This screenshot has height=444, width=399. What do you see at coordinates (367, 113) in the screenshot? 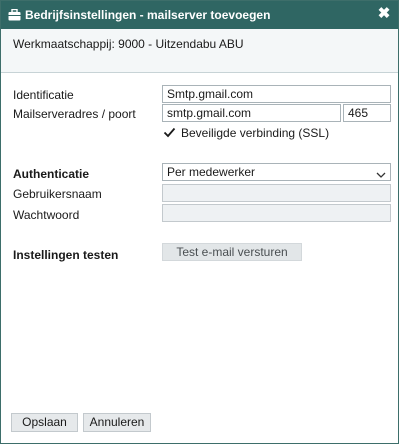
I see `port-input: 465` at bounding box center [367, 113].